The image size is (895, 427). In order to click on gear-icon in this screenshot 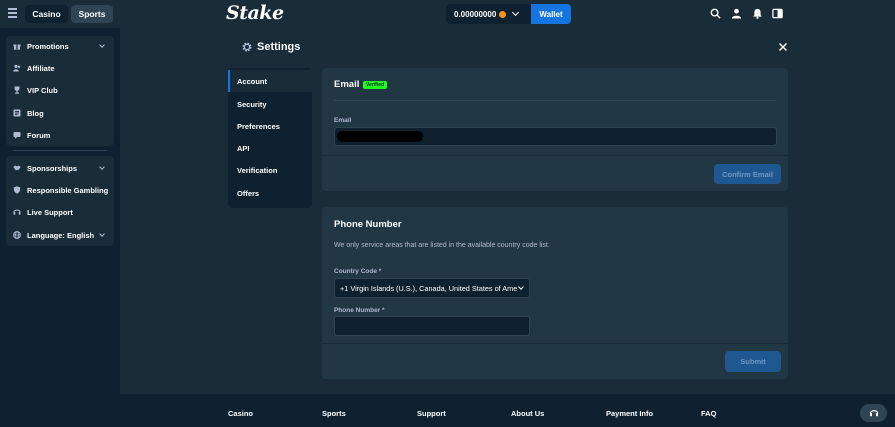, I will do `click(247, 47)`.